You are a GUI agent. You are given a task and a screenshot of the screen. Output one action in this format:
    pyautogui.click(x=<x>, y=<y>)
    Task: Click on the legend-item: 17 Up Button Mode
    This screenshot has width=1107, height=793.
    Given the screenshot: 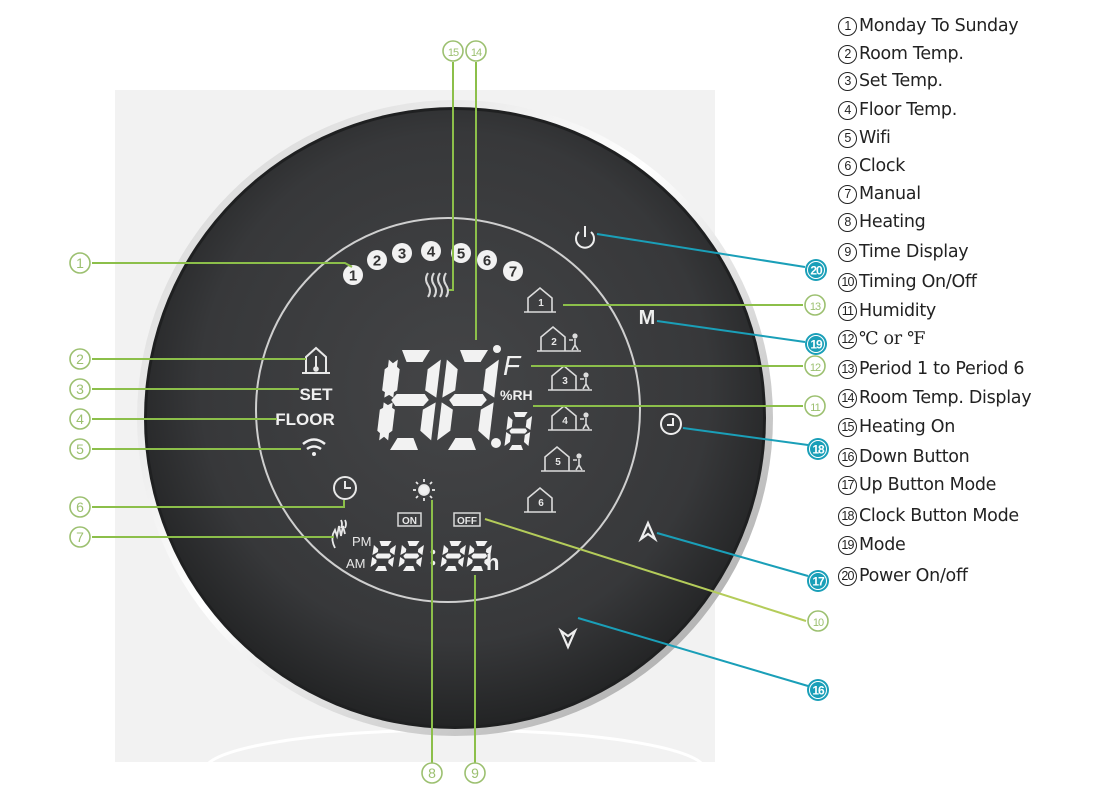 What is the action you would take?
    pyautogui.click(x=917, y=485)
    